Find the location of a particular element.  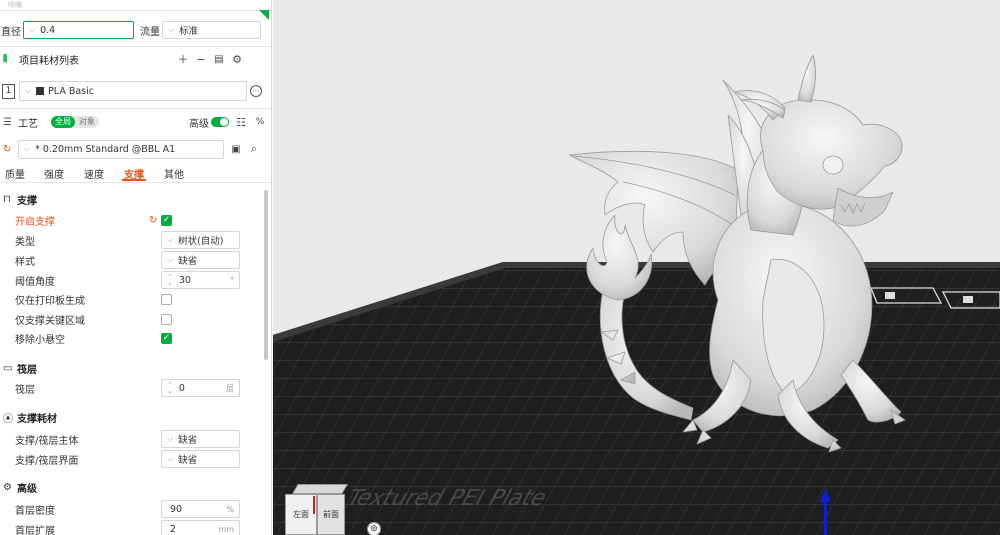

buildplate-only-row: 仅在打印板生成 is located at coordinates (135, 299).